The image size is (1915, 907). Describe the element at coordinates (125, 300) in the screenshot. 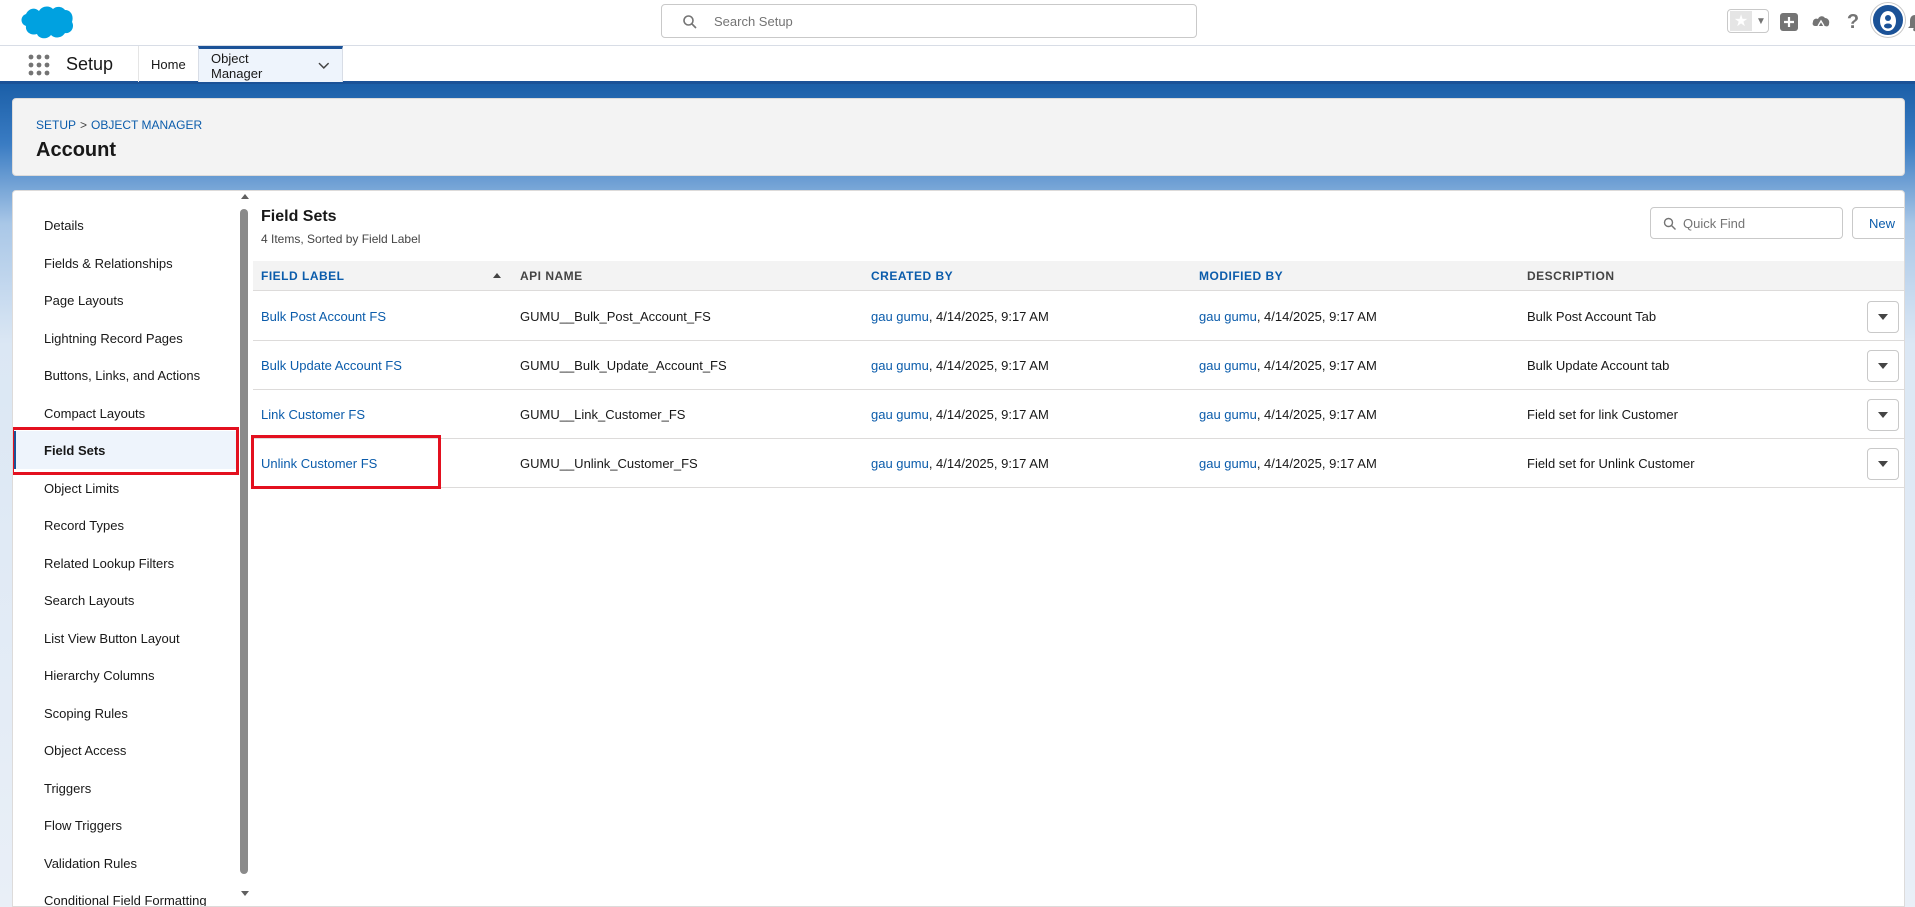

I see `sidebar-item-page-layouts: Page Layouts` at that location.